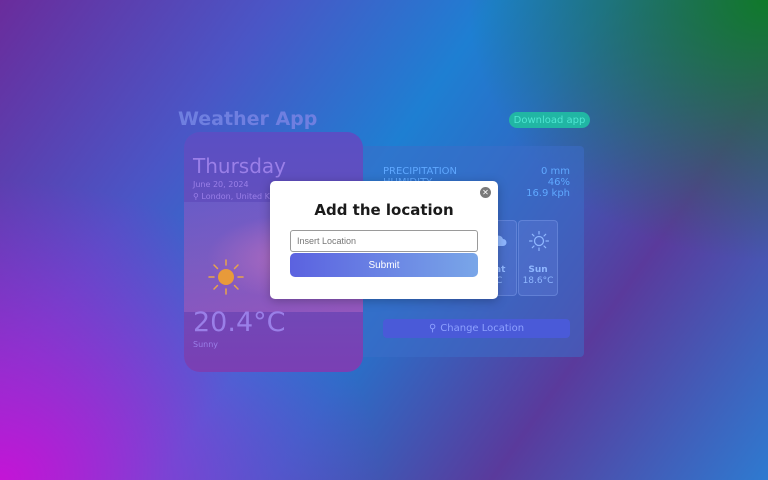  Describe the element at coordinates (239, 166) in the screenshot. I see `current-day: Thursday` at that location.